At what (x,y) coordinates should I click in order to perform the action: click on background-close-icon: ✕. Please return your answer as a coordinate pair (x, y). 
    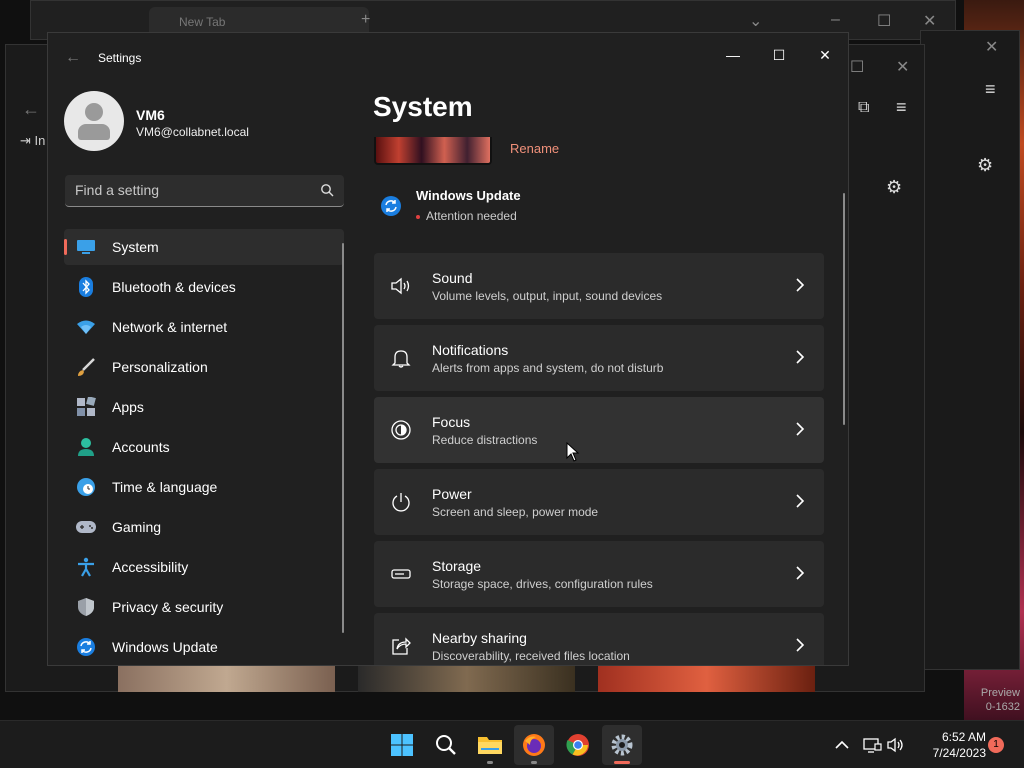
    Looking at the image, I should click on (929, 21).